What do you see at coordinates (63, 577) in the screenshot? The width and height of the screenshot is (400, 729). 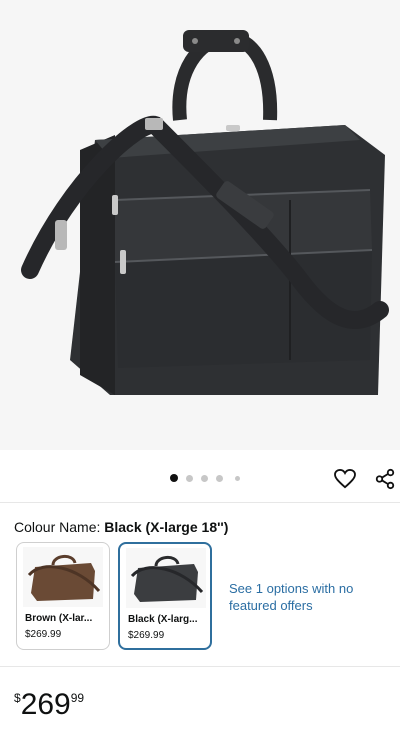 I see `brown-bag-thumbnail` at bounding box center [63, 577].